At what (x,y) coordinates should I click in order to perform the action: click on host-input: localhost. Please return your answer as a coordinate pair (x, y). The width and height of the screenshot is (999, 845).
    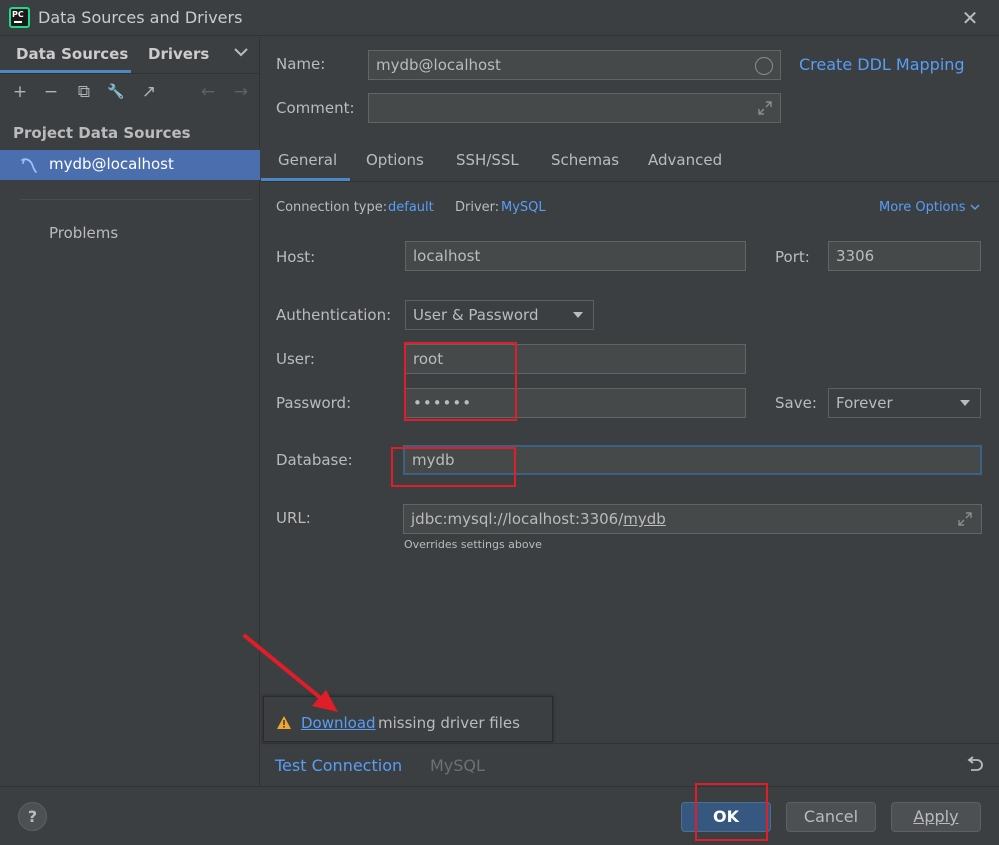
    Looking at the image, I should click on (575, 256).